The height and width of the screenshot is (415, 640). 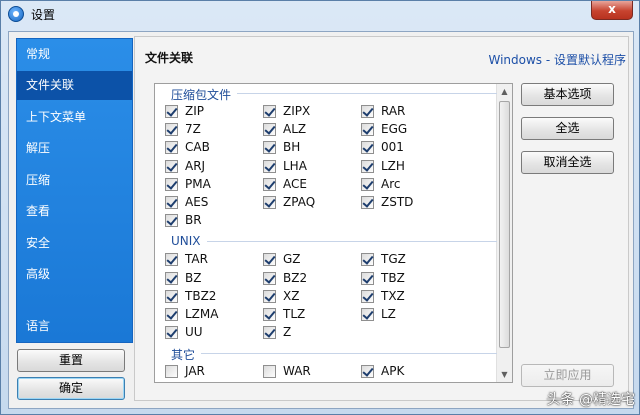 What do you see at coordinates (320, 14) in the screenshot?
I see `title-bar: 设置 x` at bounding box center [320, 14].